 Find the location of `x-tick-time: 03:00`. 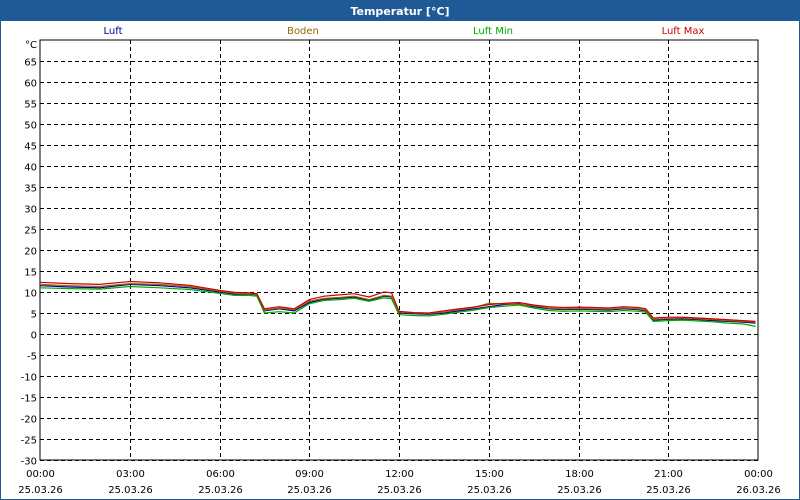

x-tick-time: 03:00 is located at coordinates (130, 474).